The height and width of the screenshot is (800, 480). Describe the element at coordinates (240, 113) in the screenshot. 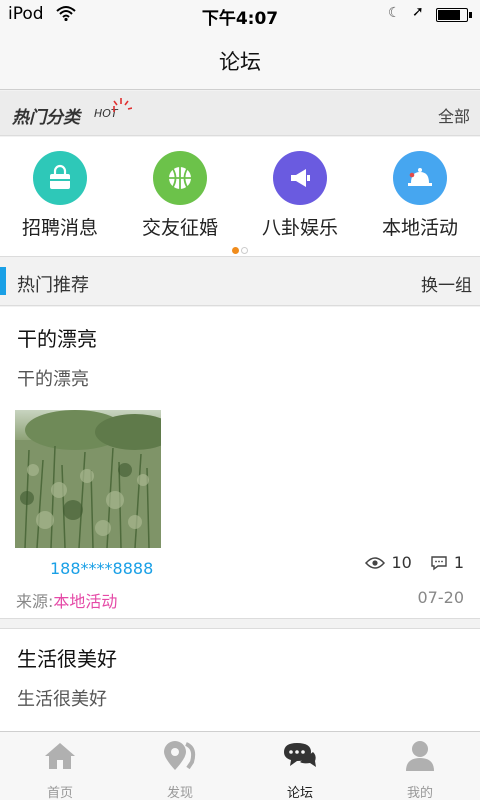

I see `hot-categories-header: 热门分类 HOT 全部` at that location.